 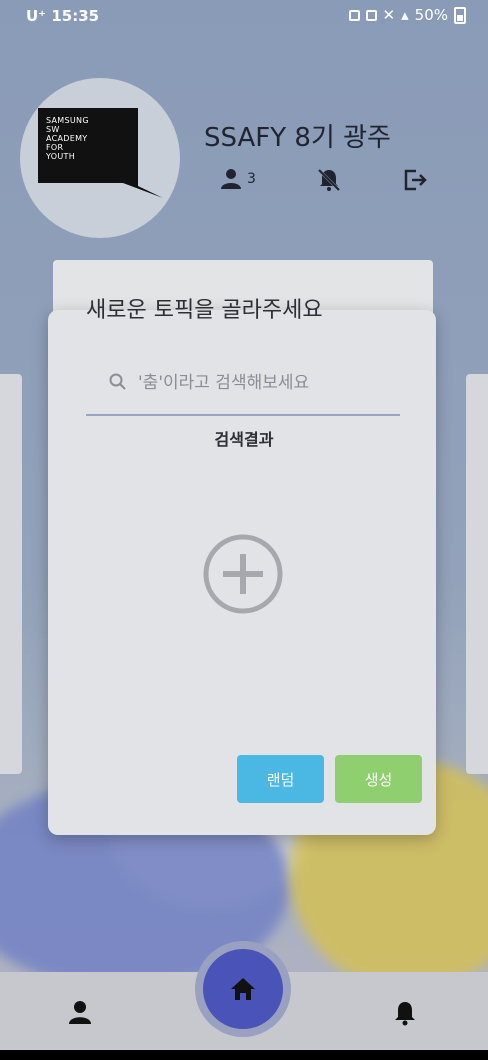 I want to click on alarm-icon, so click(x=371, y=15).